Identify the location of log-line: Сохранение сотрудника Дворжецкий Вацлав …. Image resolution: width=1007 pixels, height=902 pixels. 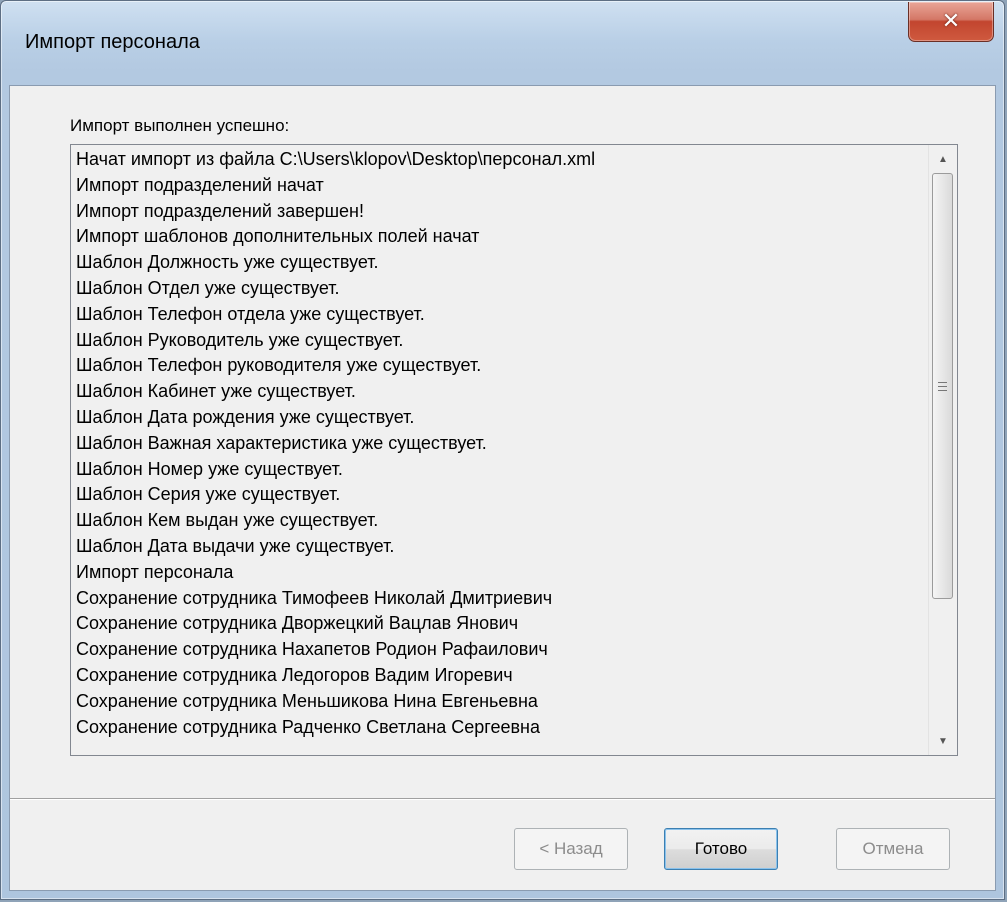
(297, 623).